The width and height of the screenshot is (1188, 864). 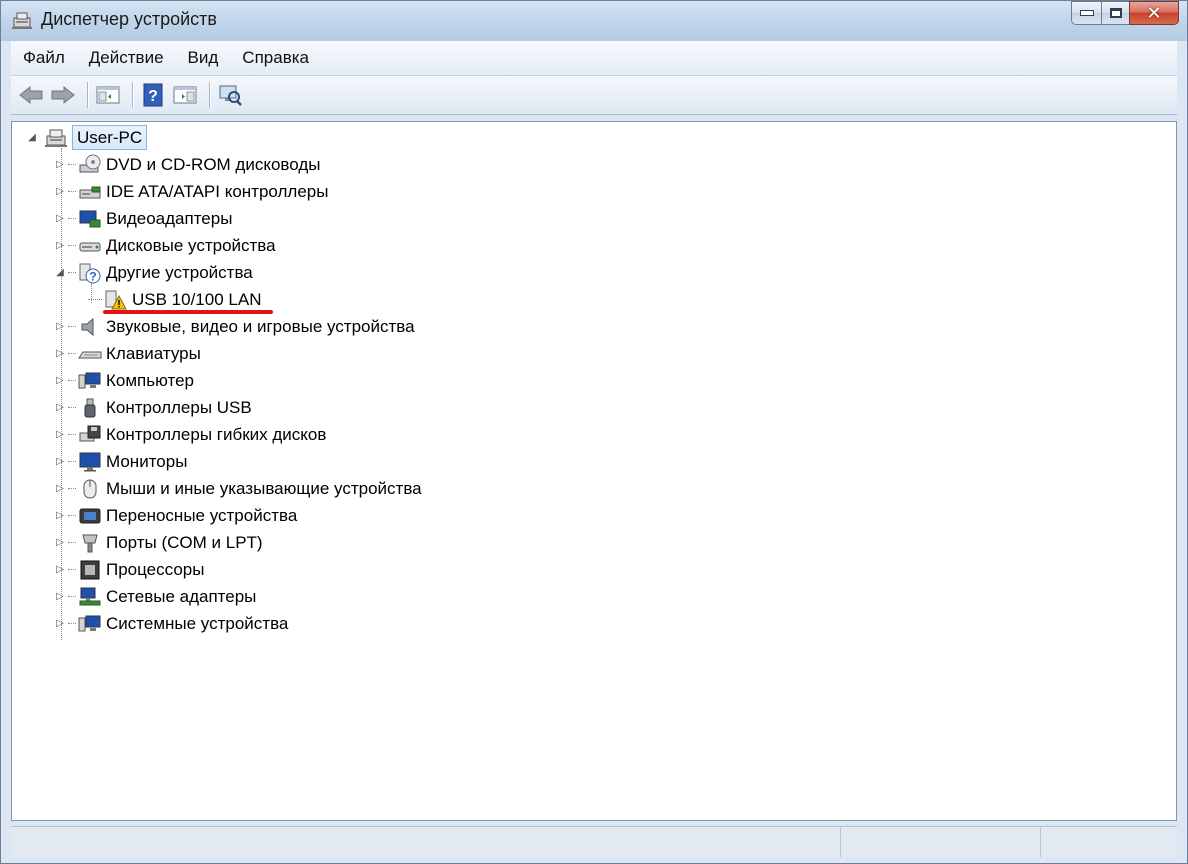 I want to click on unknown-device-icon: ?, so click(x=90, y=273).